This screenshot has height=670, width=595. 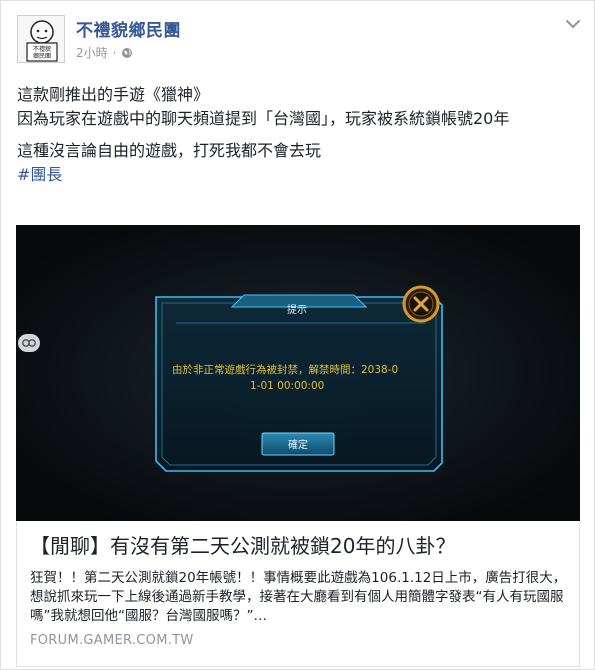 What do you see at coordinates (29, 343) in the screenshot?
I see `link-icon` at bounding box center [29, 343].